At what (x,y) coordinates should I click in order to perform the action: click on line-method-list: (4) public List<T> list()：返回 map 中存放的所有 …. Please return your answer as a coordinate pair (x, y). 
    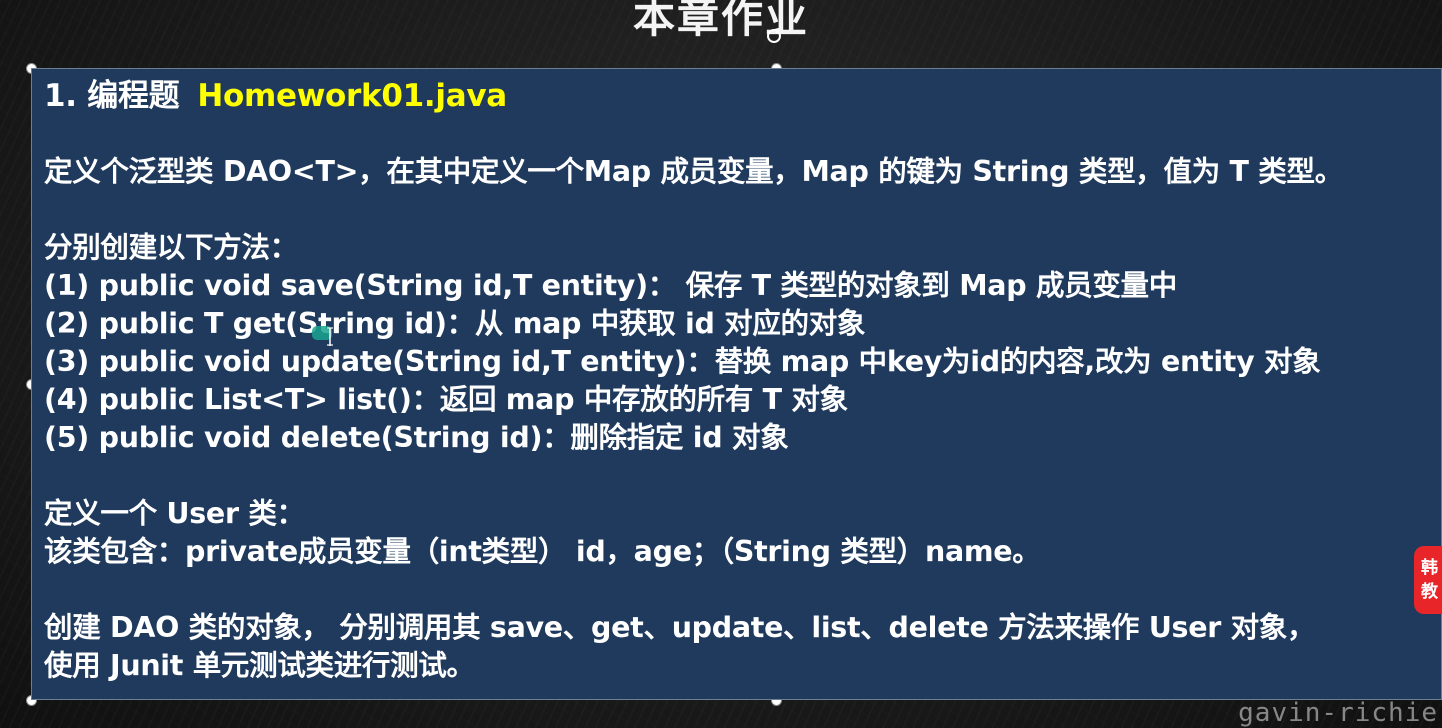
    Looking at the image, I should click on (446, 399).